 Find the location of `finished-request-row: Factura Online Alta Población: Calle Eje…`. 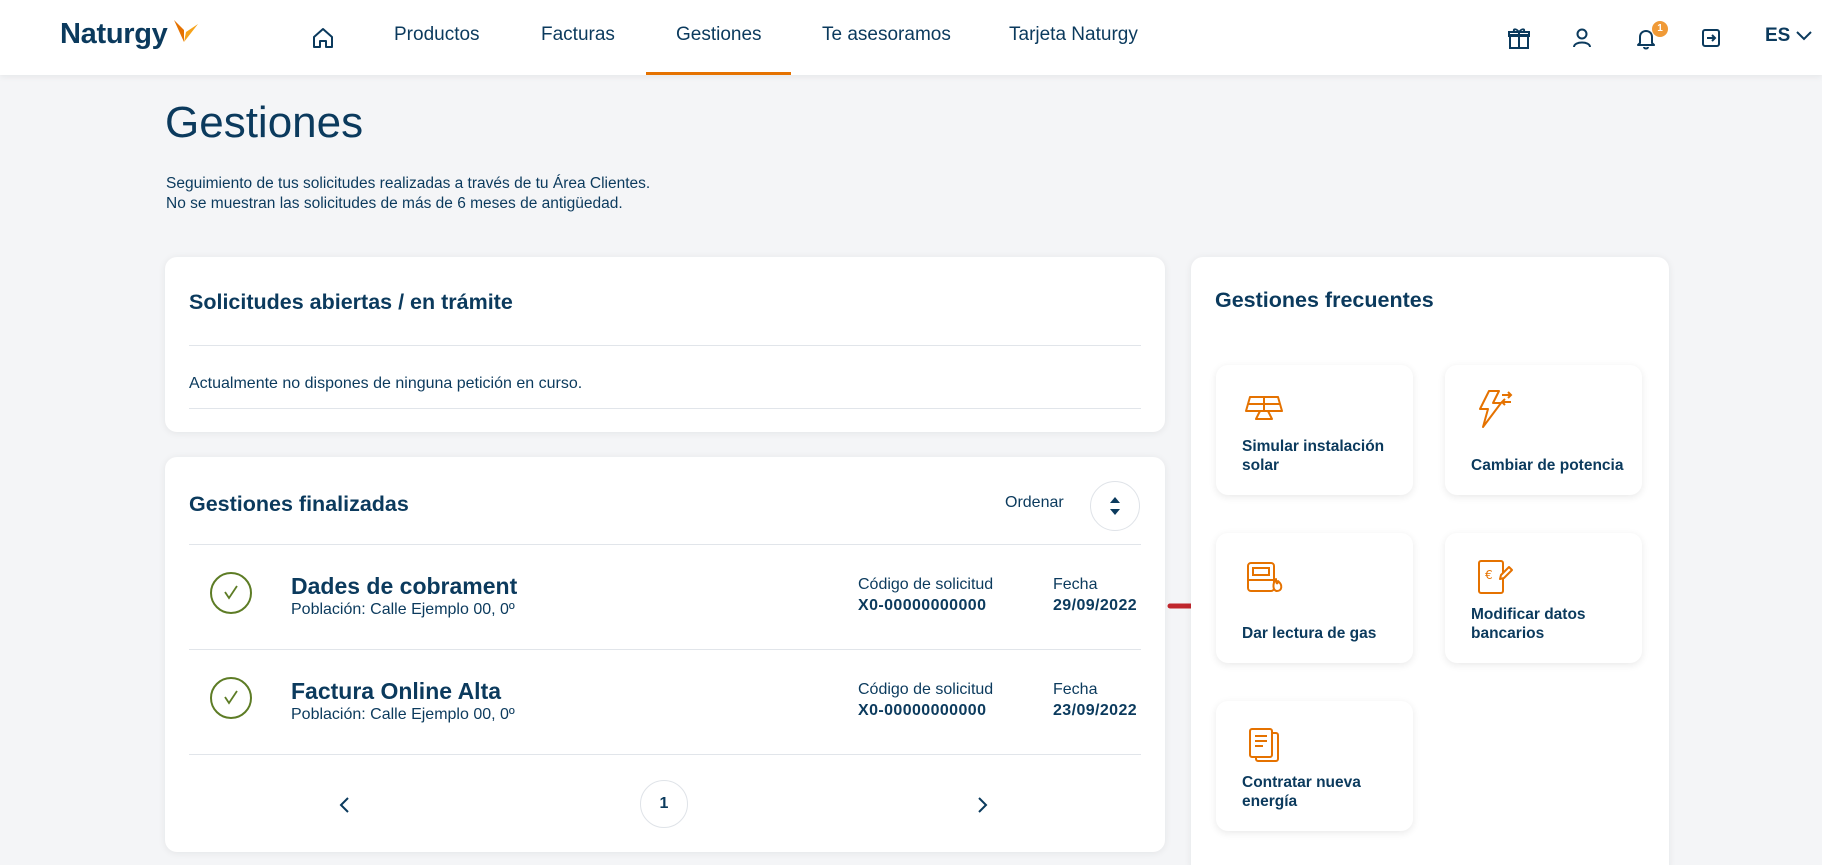

finished-request-row: Factura Online Alta Población: Calle Eje… is located at coordinates (665, 702).